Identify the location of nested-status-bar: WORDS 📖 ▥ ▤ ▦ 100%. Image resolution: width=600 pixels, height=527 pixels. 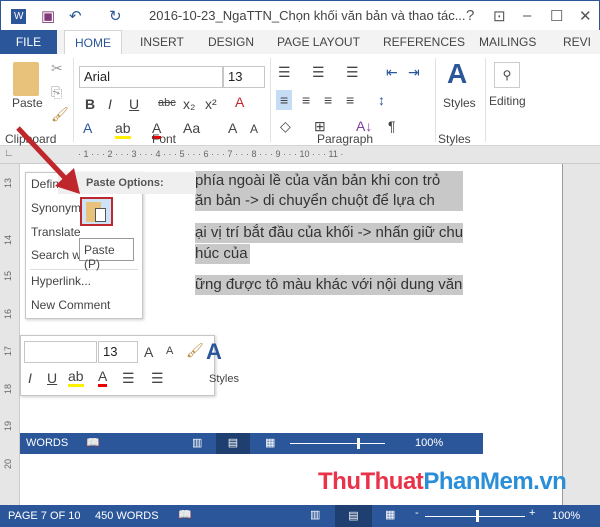
(251, 443).